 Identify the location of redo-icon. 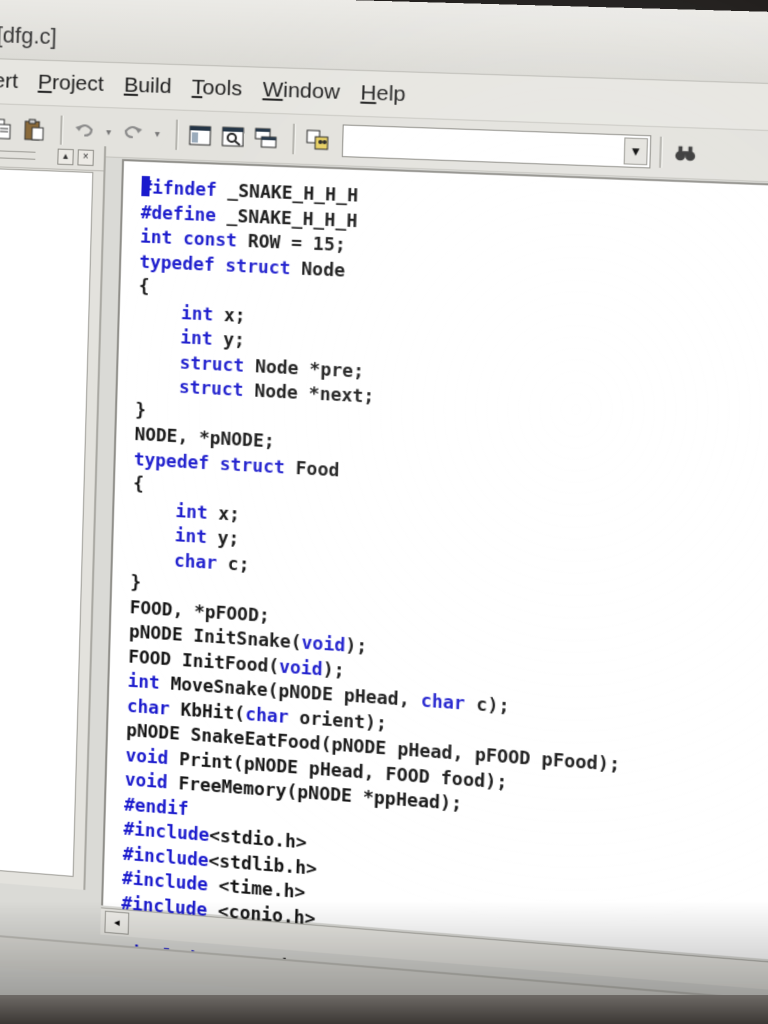
(132, 133).